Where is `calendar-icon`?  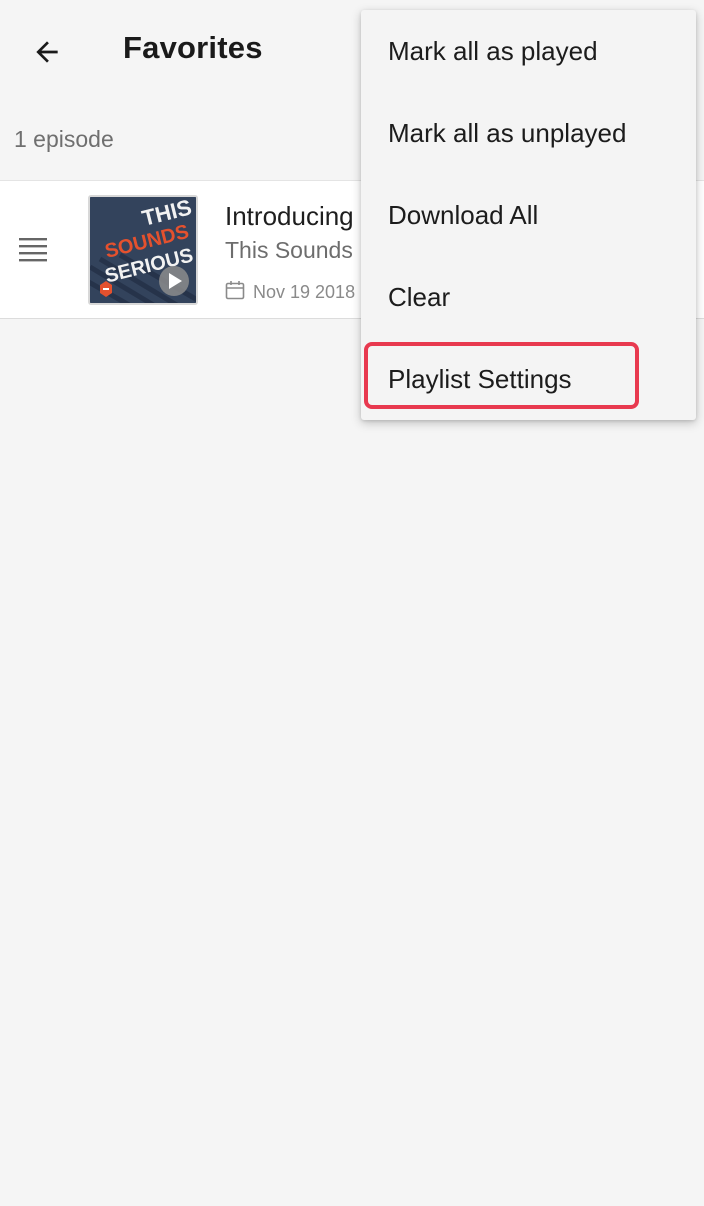
calendar-icon is located at coordinates (235, 290).